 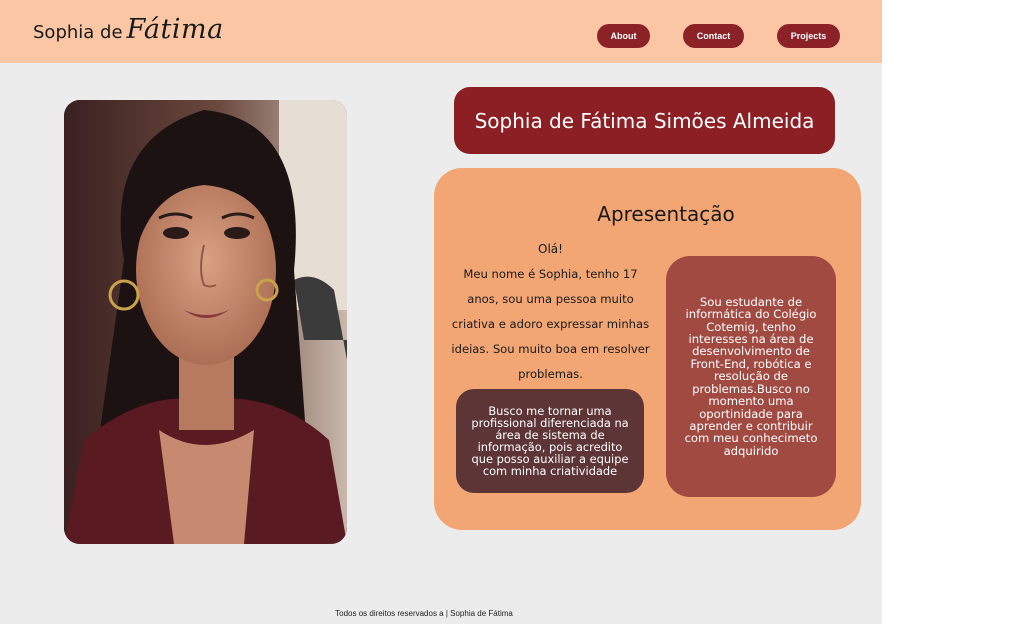 What do you see at coordinates (666, 214) in the screenshot?
I see `intro-title: Apresentação` at bounding box center [666, 214].